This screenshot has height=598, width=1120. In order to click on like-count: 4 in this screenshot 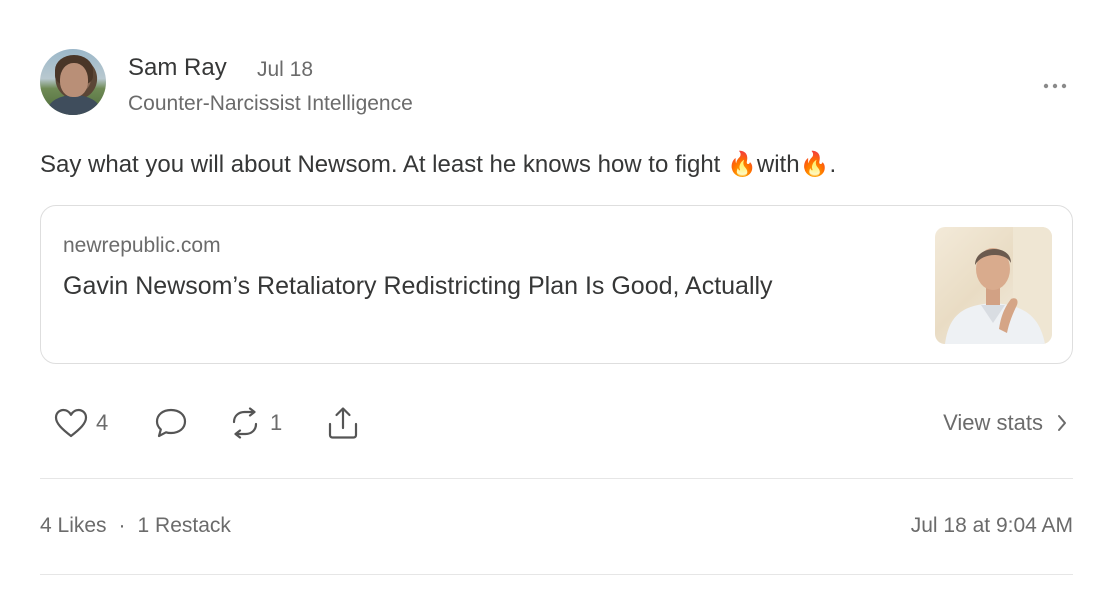, I will do `click(102, 422)`.